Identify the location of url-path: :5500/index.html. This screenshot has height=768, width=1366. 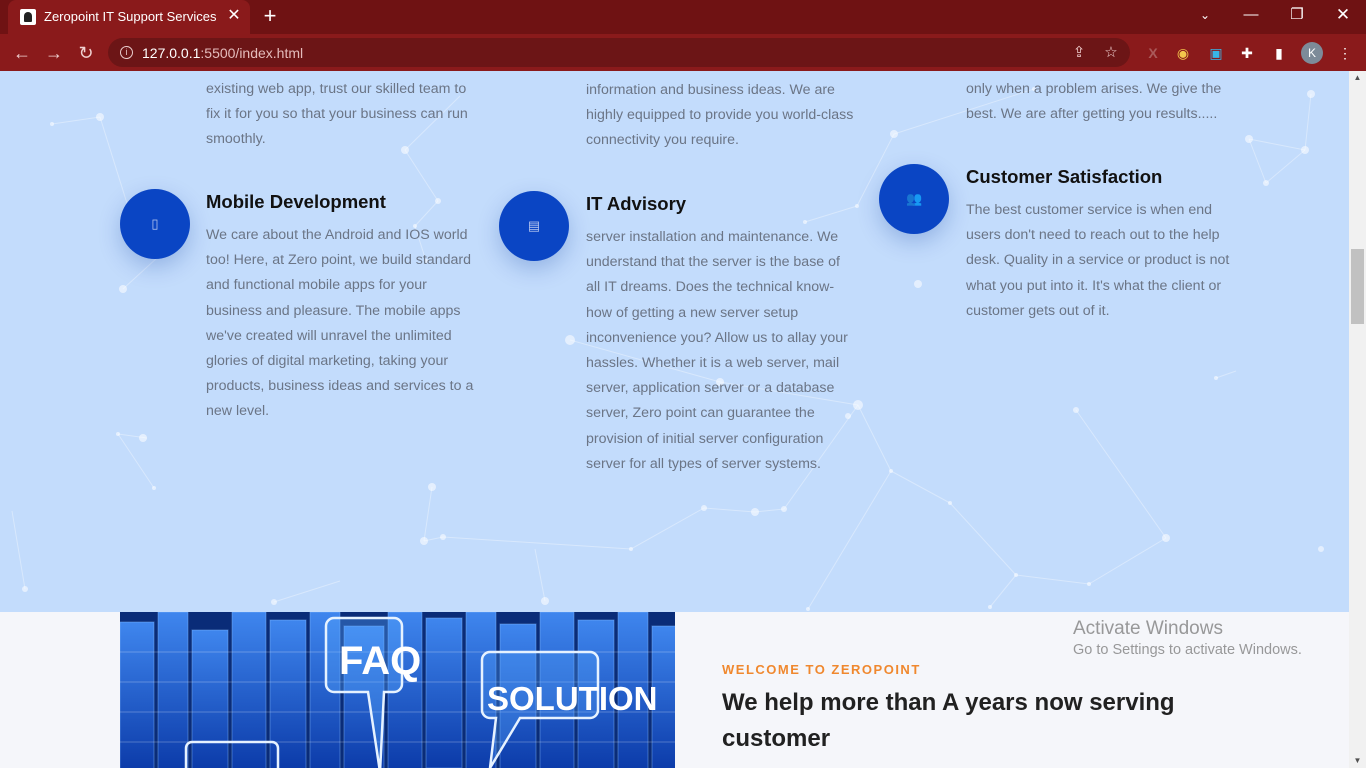
(252, 53).